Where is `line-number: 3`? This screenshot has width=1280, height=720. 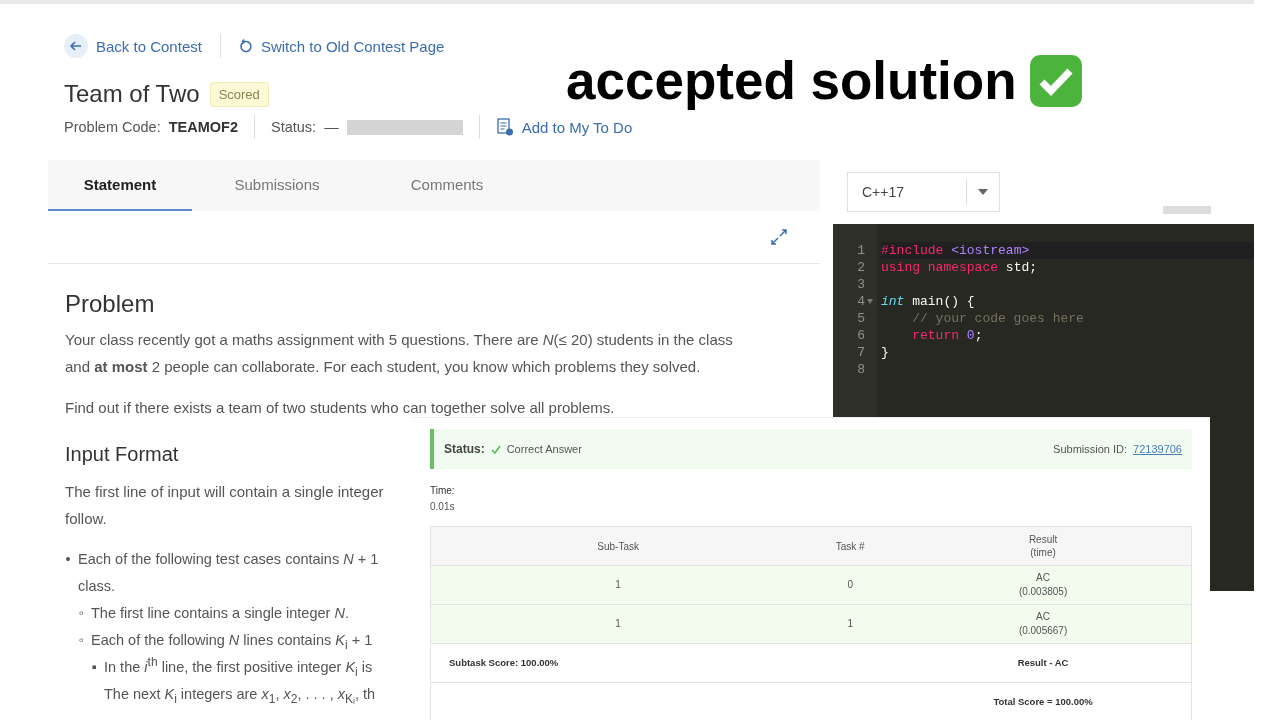 line-number: 3 is located at coordinates (861, 284).